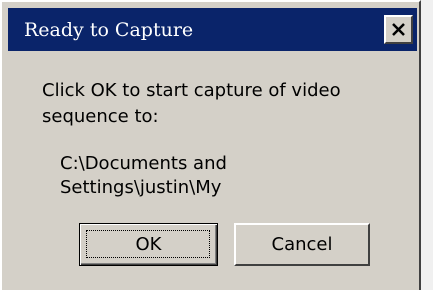  I want to click on message-line-1: Click OK to start capture of video, so click(191, 90).